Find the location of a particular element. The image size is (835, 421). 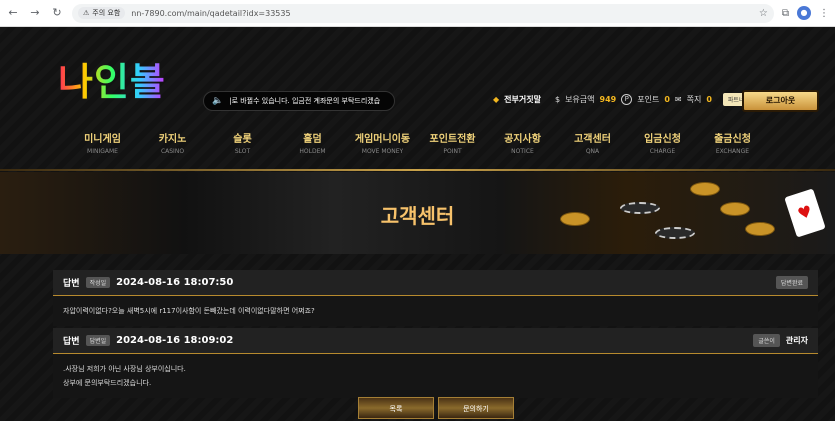

nav-label: 고객센터 is located at coordinates (592, 139).